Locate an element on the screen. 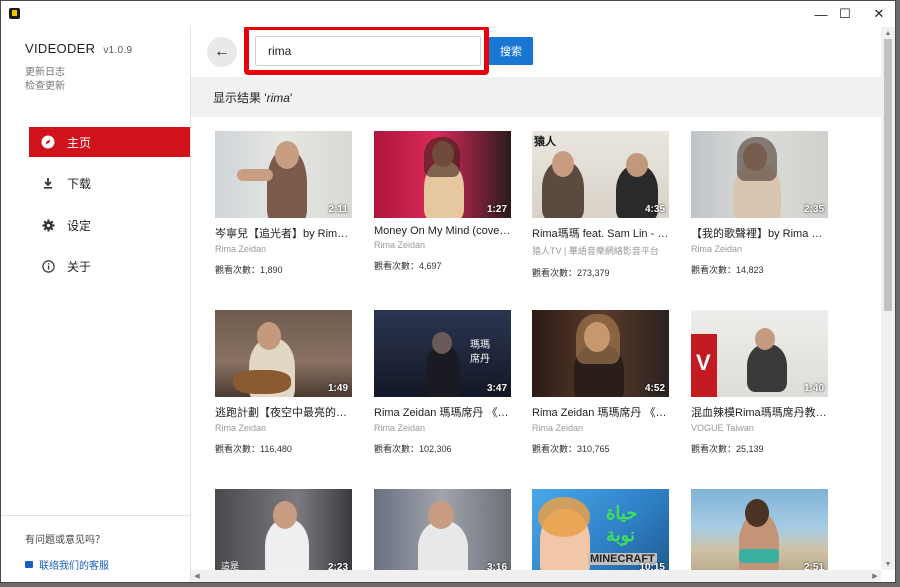  video-card: 3:16 is located at coordinates (442, 532).